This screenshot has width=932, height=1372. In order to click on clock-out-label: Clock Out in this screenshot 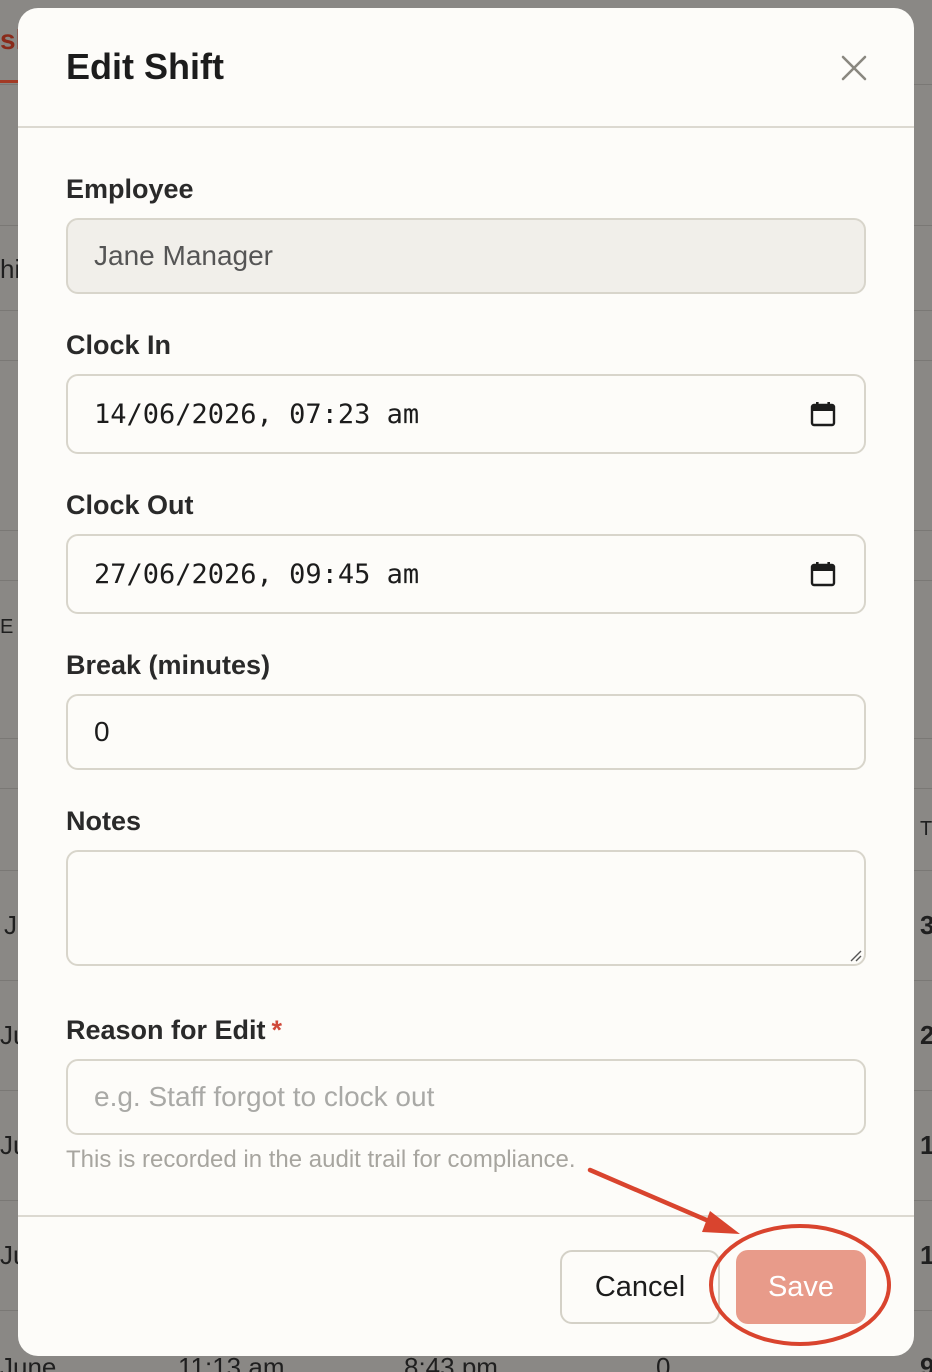, I will do `click(130, 505)`.